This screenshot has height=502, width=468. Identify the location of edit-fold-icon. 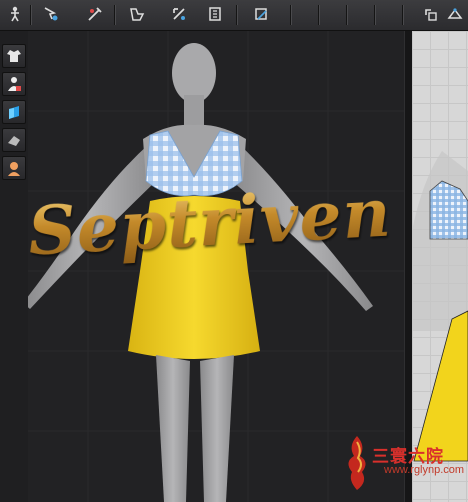
(95, 14).